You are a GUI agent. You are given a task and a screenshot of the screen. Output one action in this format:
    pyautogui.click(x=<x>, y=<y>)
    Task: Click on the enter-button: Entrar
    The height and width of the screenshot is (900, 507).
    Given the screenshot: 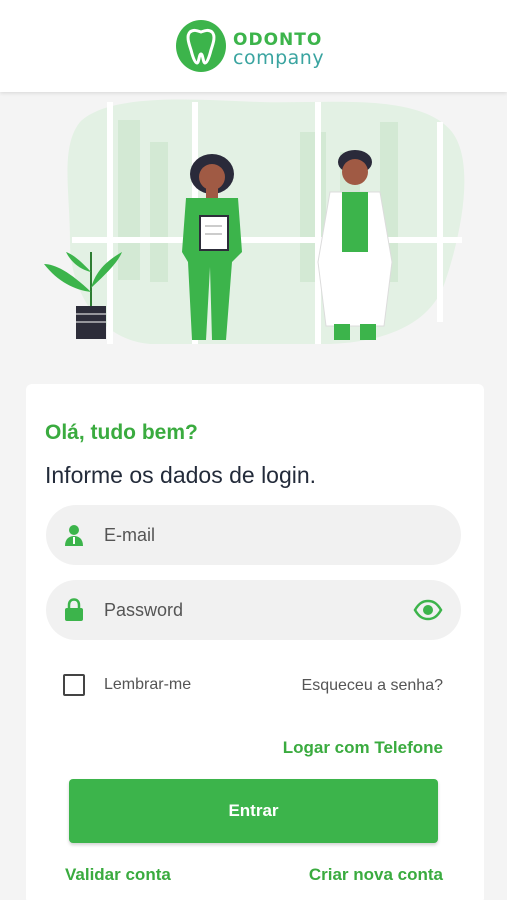 What is the action you would take?
    pyautogui.click(x=253, y=811)
    